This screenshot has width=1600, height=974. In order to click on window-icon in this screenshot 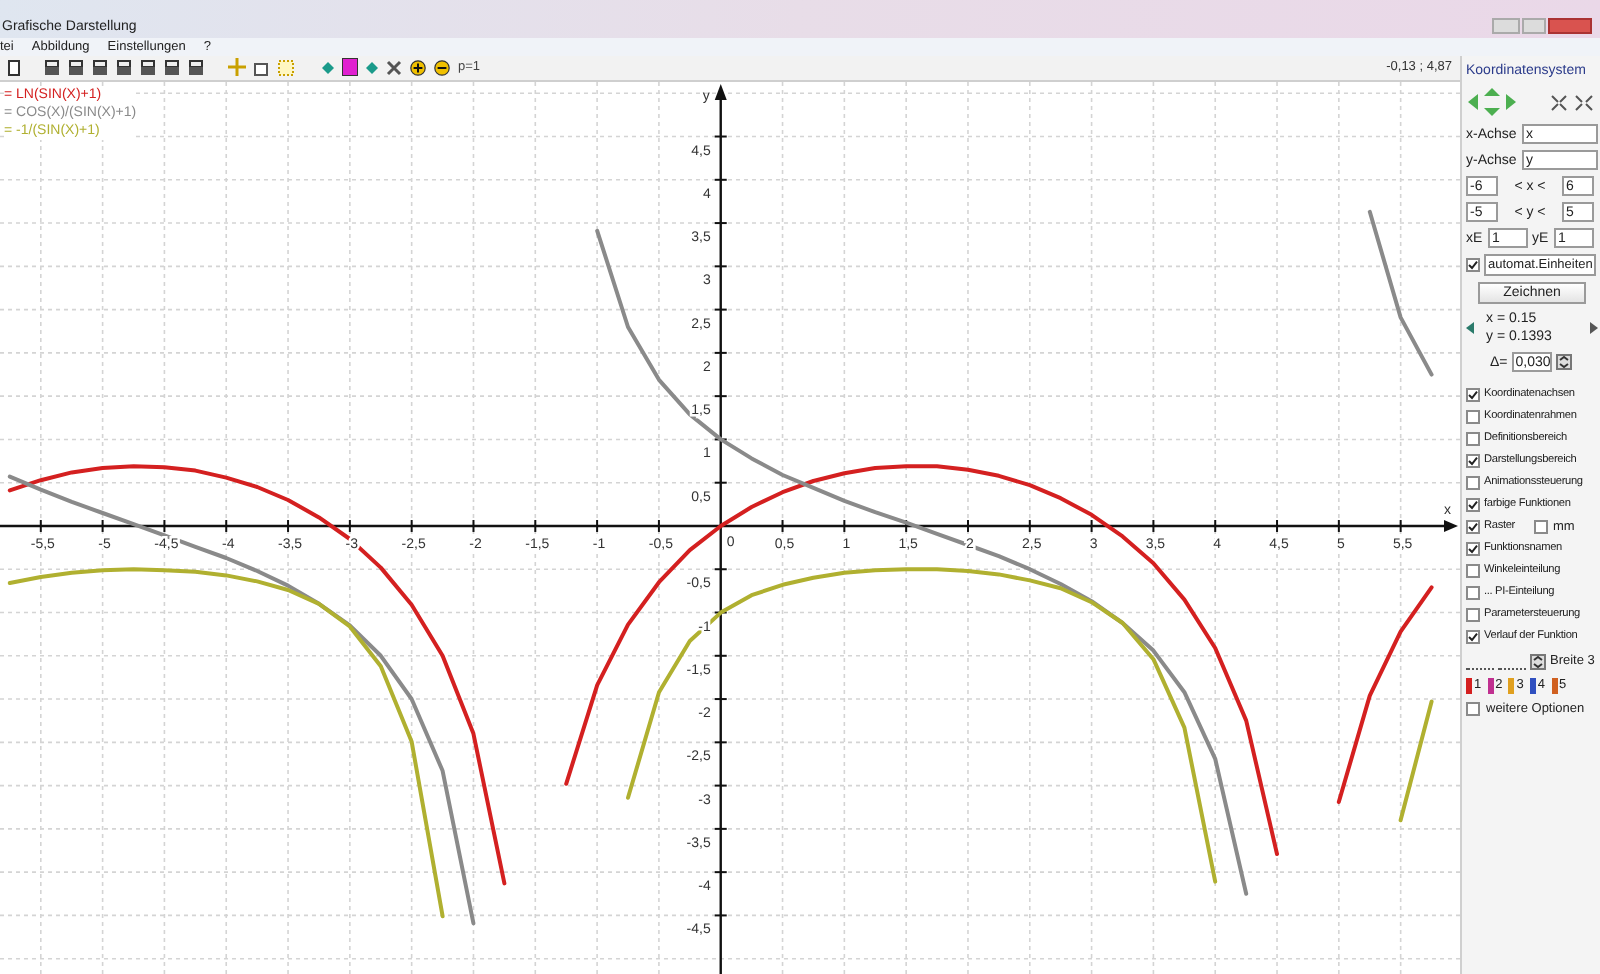, I will do `click(262, 67)`.